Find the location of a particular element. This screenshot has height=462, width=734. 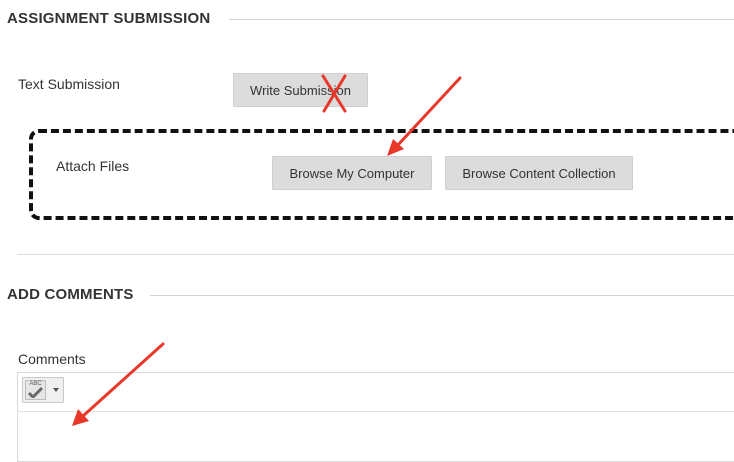

browse-my-computer-button: Browse My Computer is located at coordinates (352, 173).